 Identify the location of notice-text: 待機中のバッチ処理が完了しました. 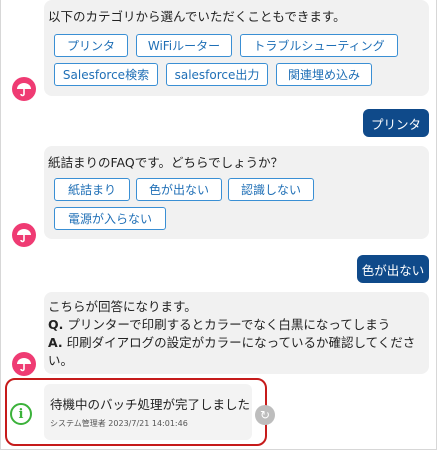
(150, 404).